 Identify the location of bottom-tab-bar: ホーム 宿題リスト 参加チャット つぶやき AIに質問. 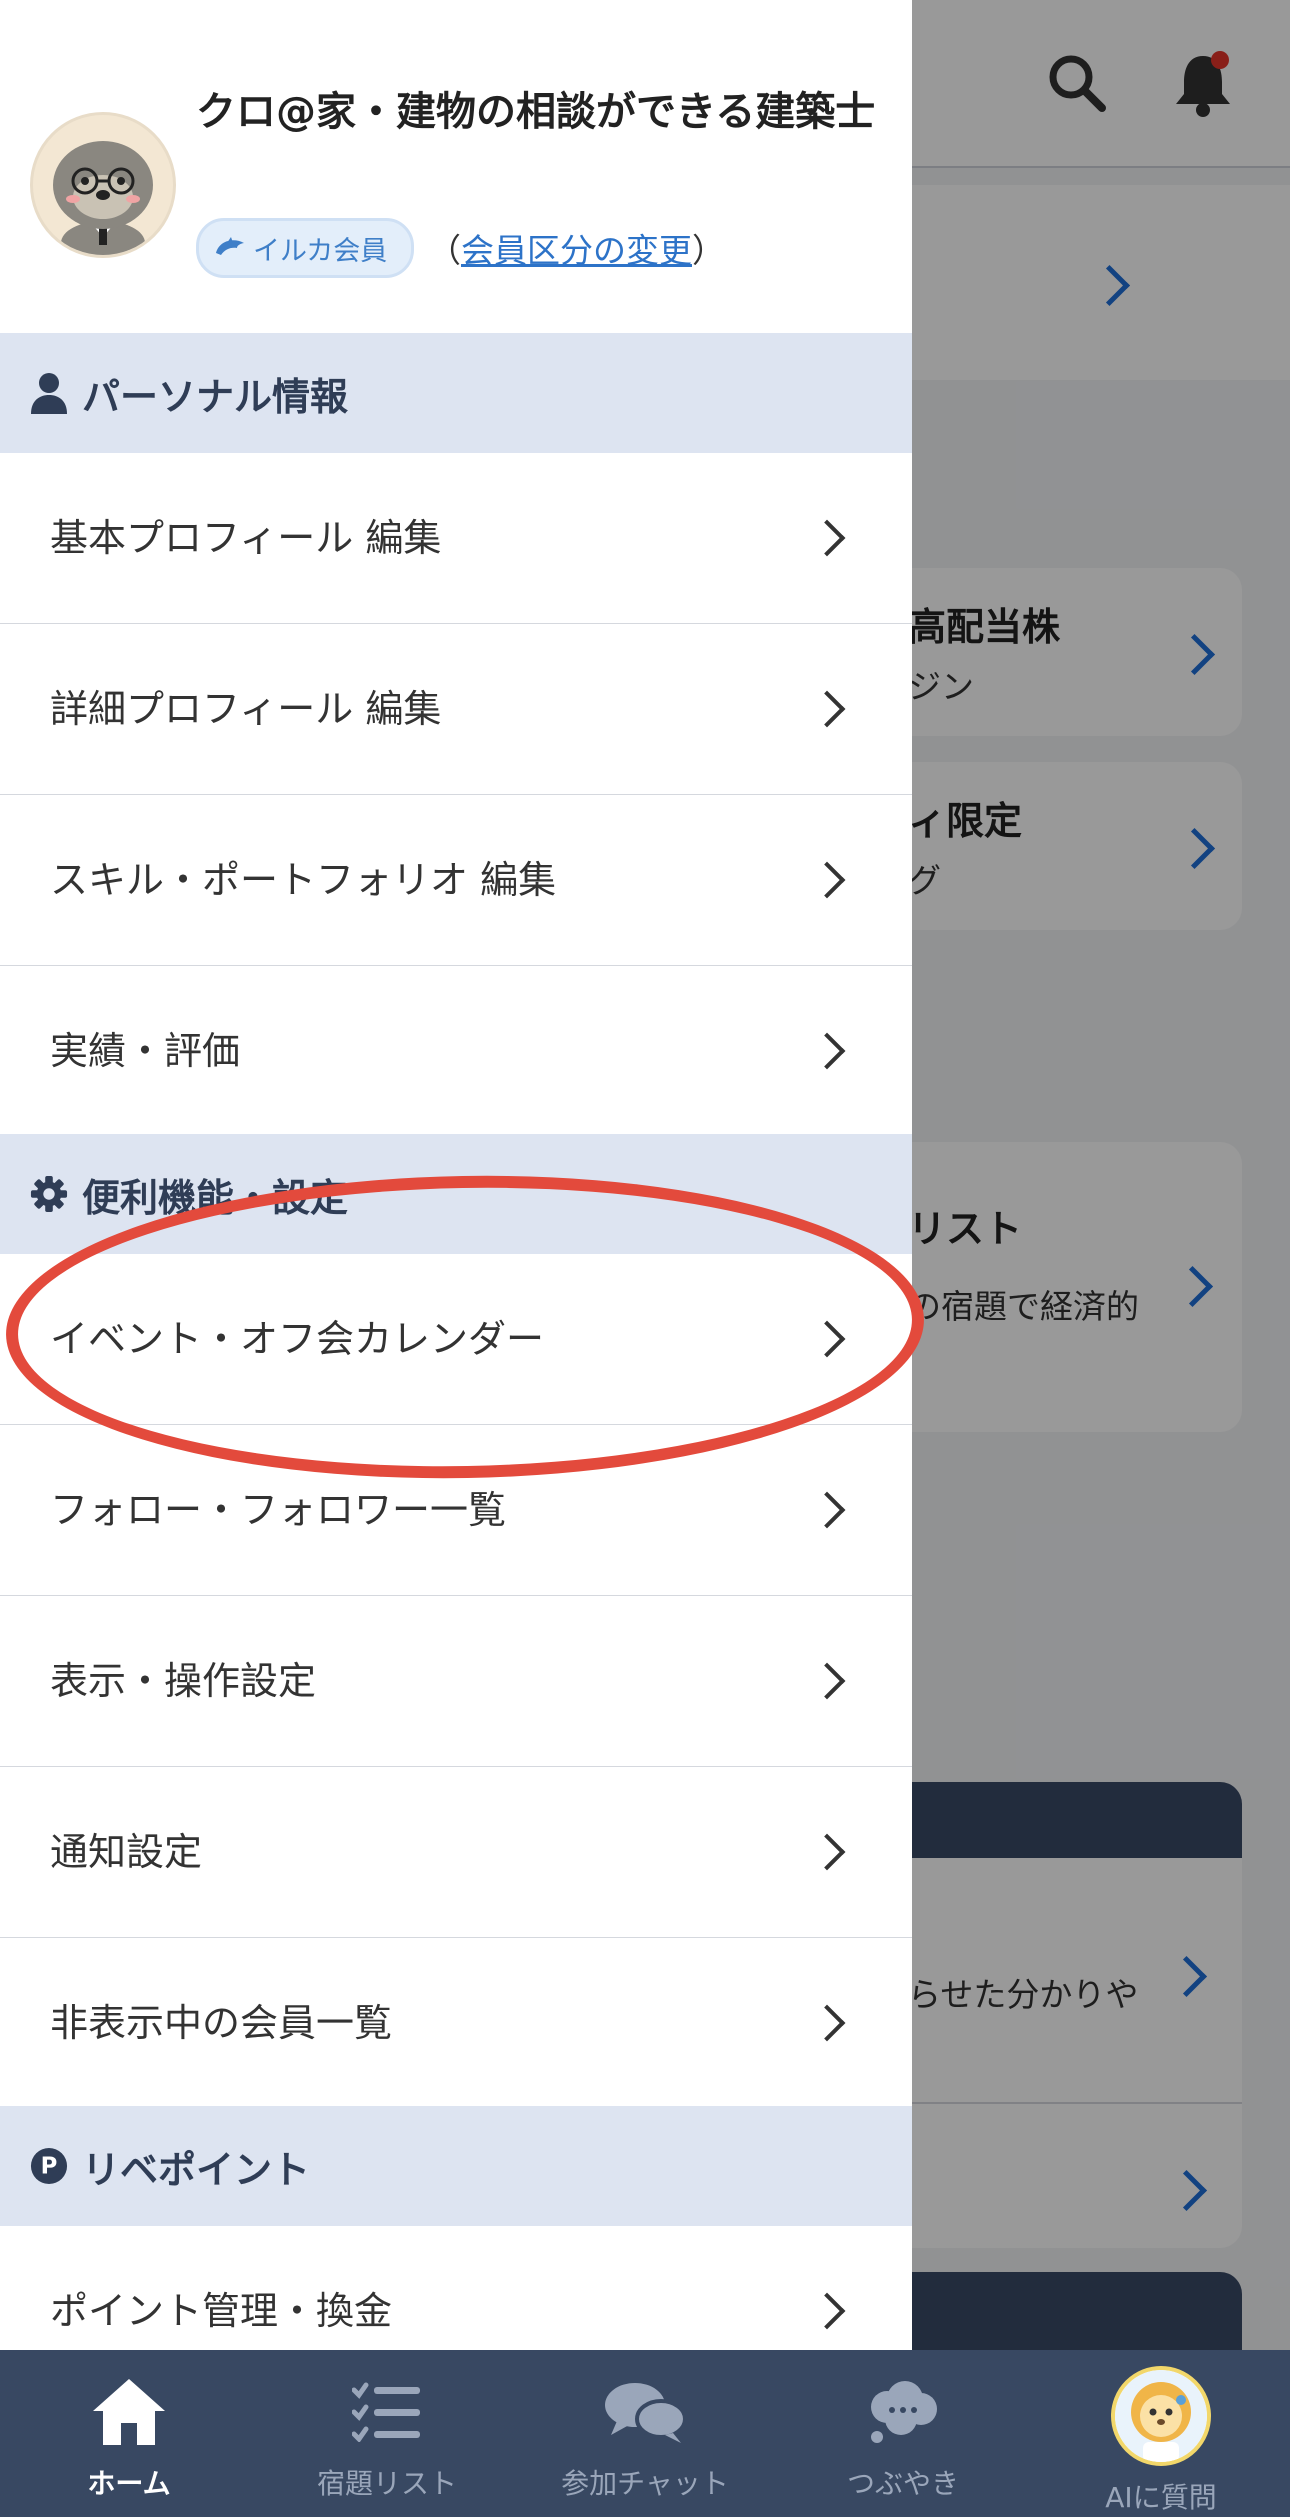
(645, 2433).